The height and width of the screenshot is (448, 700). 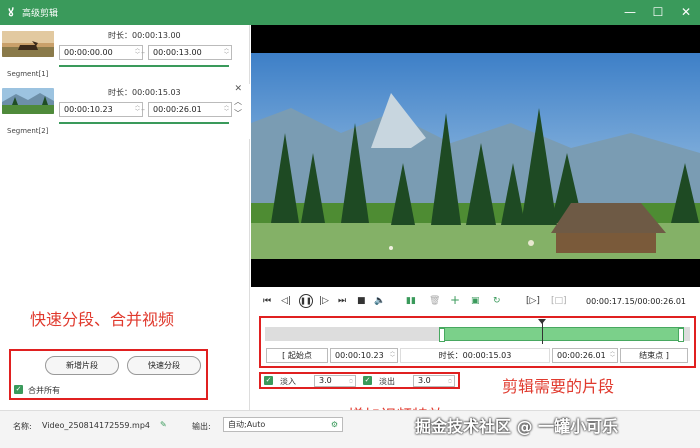 What do you see at coordinates (101, 52) in the screenshot?
I see `segment-start-input: 00:00:00.00 ︿ ﹀` at bounding box center [101, 52].